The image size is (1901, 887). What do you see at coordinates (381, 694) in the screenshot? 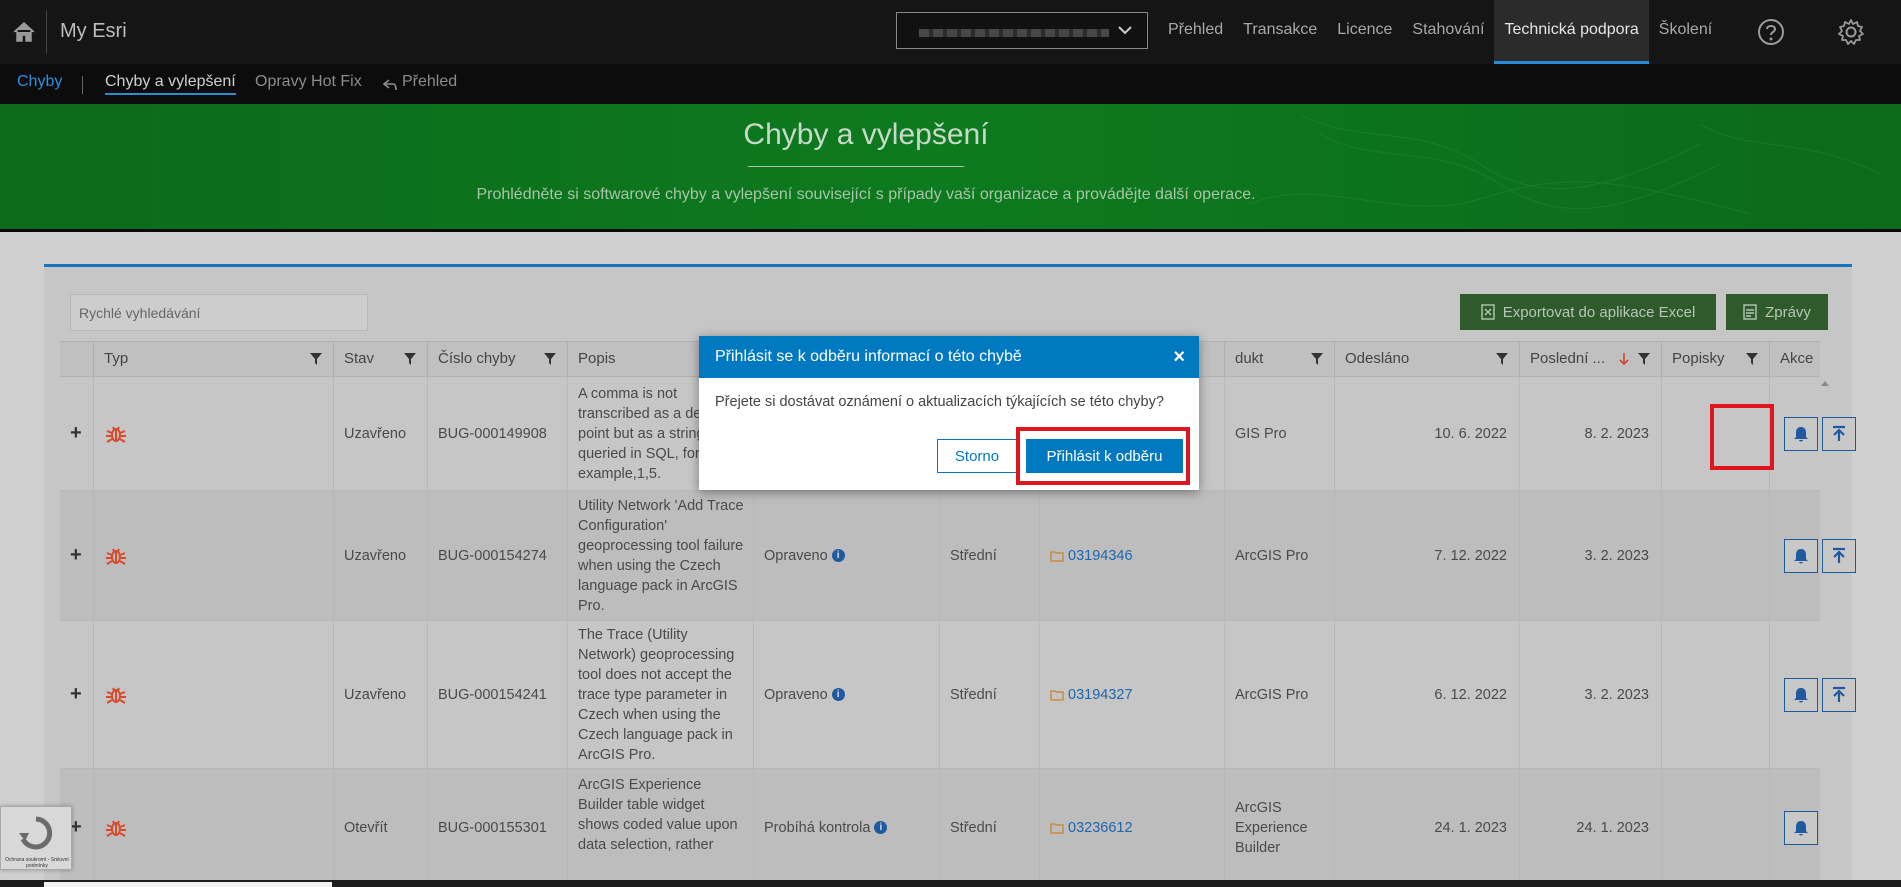
I see `status-cell: Uzavřeno` at bounding box center [381, 694].